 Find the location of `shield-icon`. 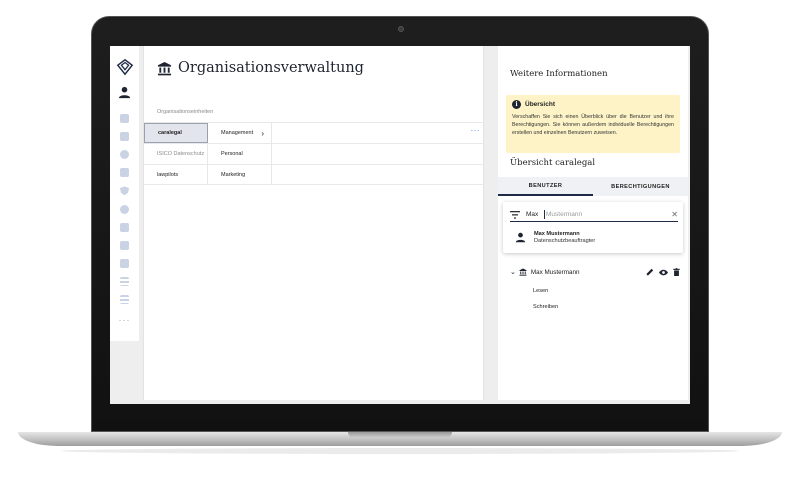

shield-icon is located at coordinates (124, 191).